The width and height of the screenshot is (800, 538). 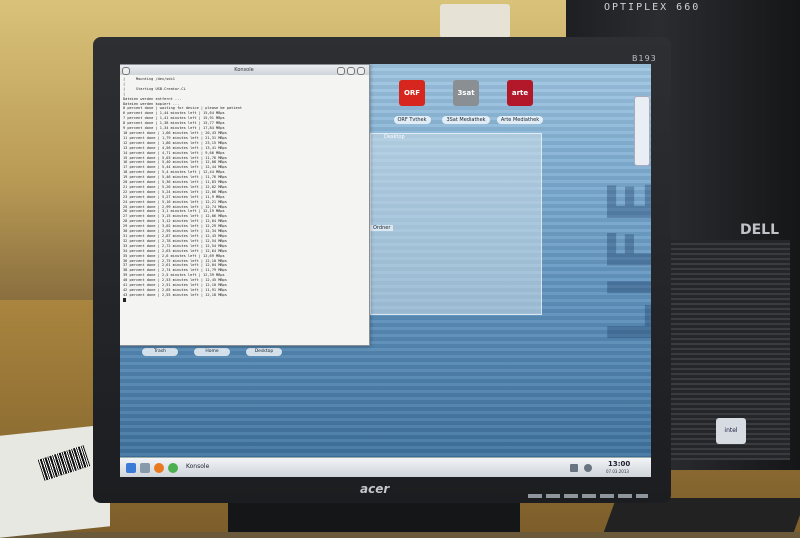 What do you see at coordinates (412, 120) in the screenshot?
I see `desktop-icon-label: ORF Tvthek` at bounding box center [412, 120].